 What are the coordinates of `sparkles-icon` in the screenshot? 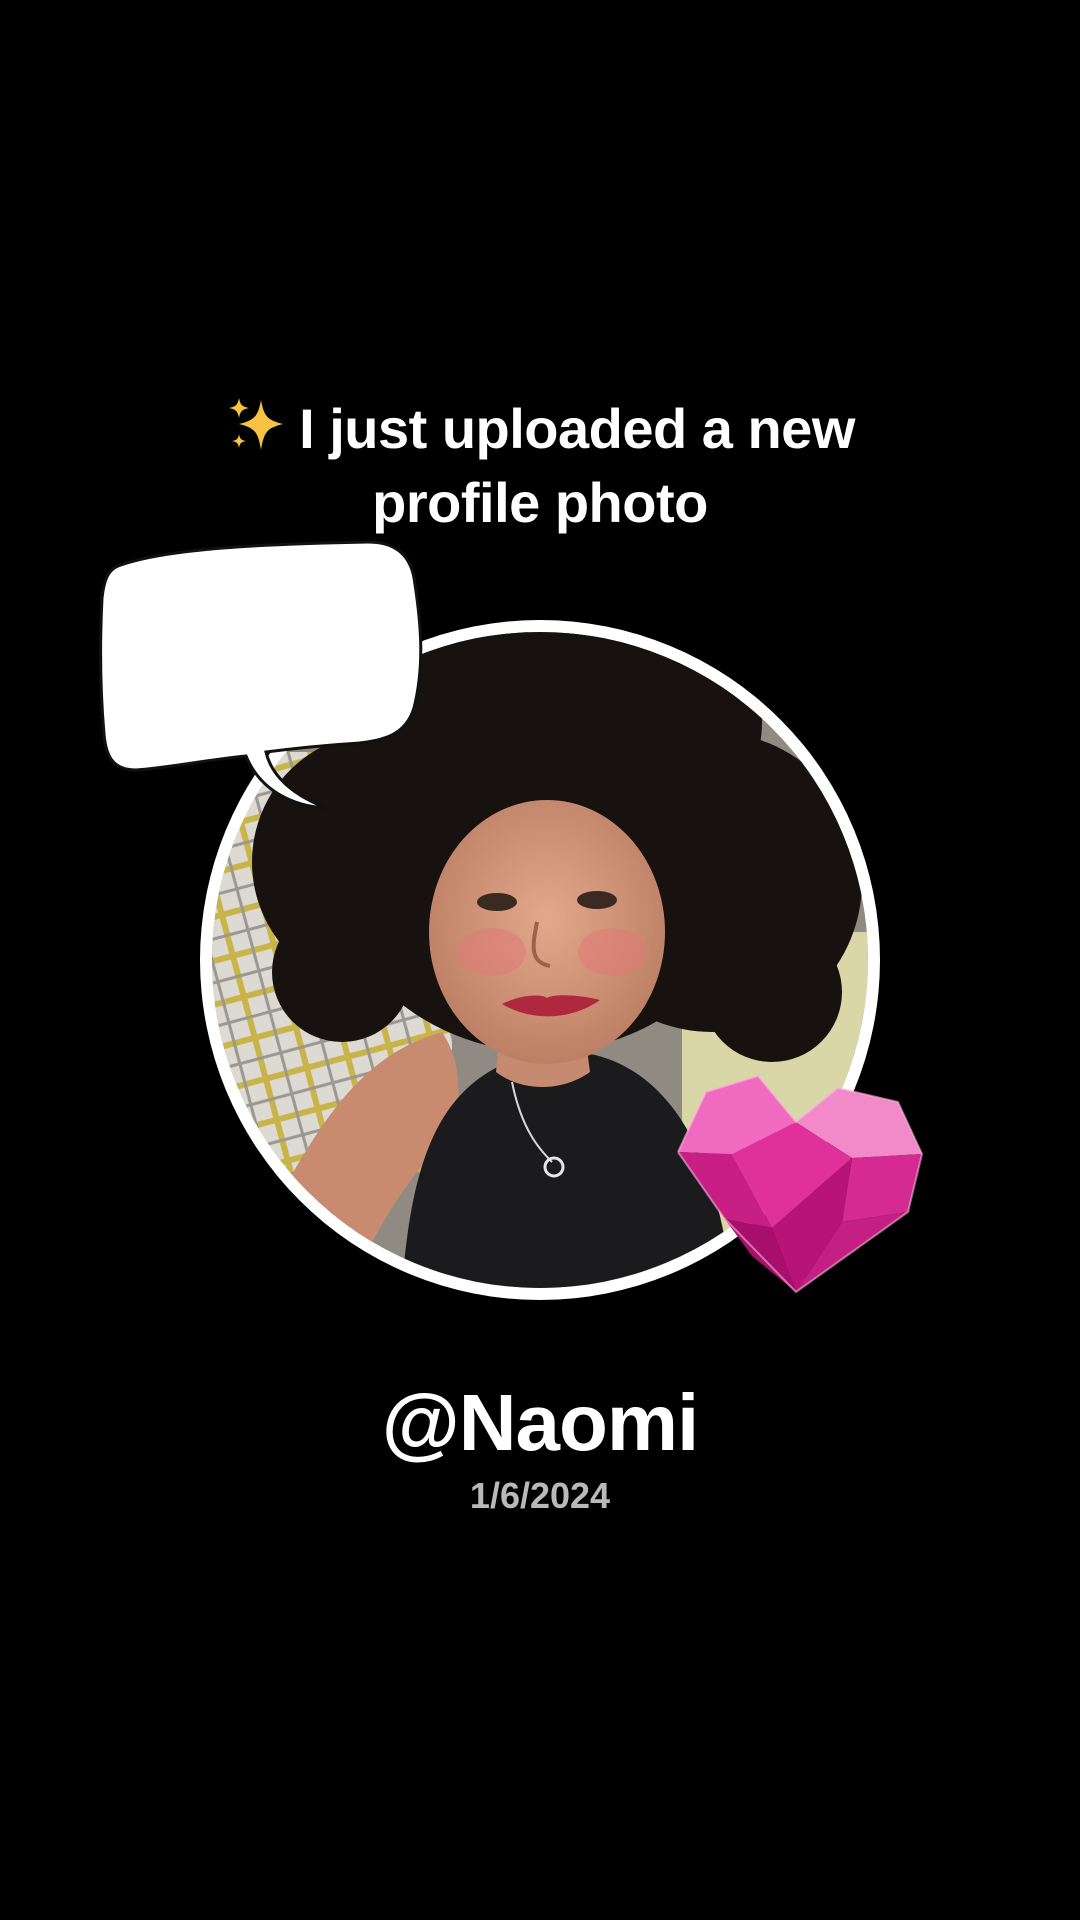 It's located at (256, 425).